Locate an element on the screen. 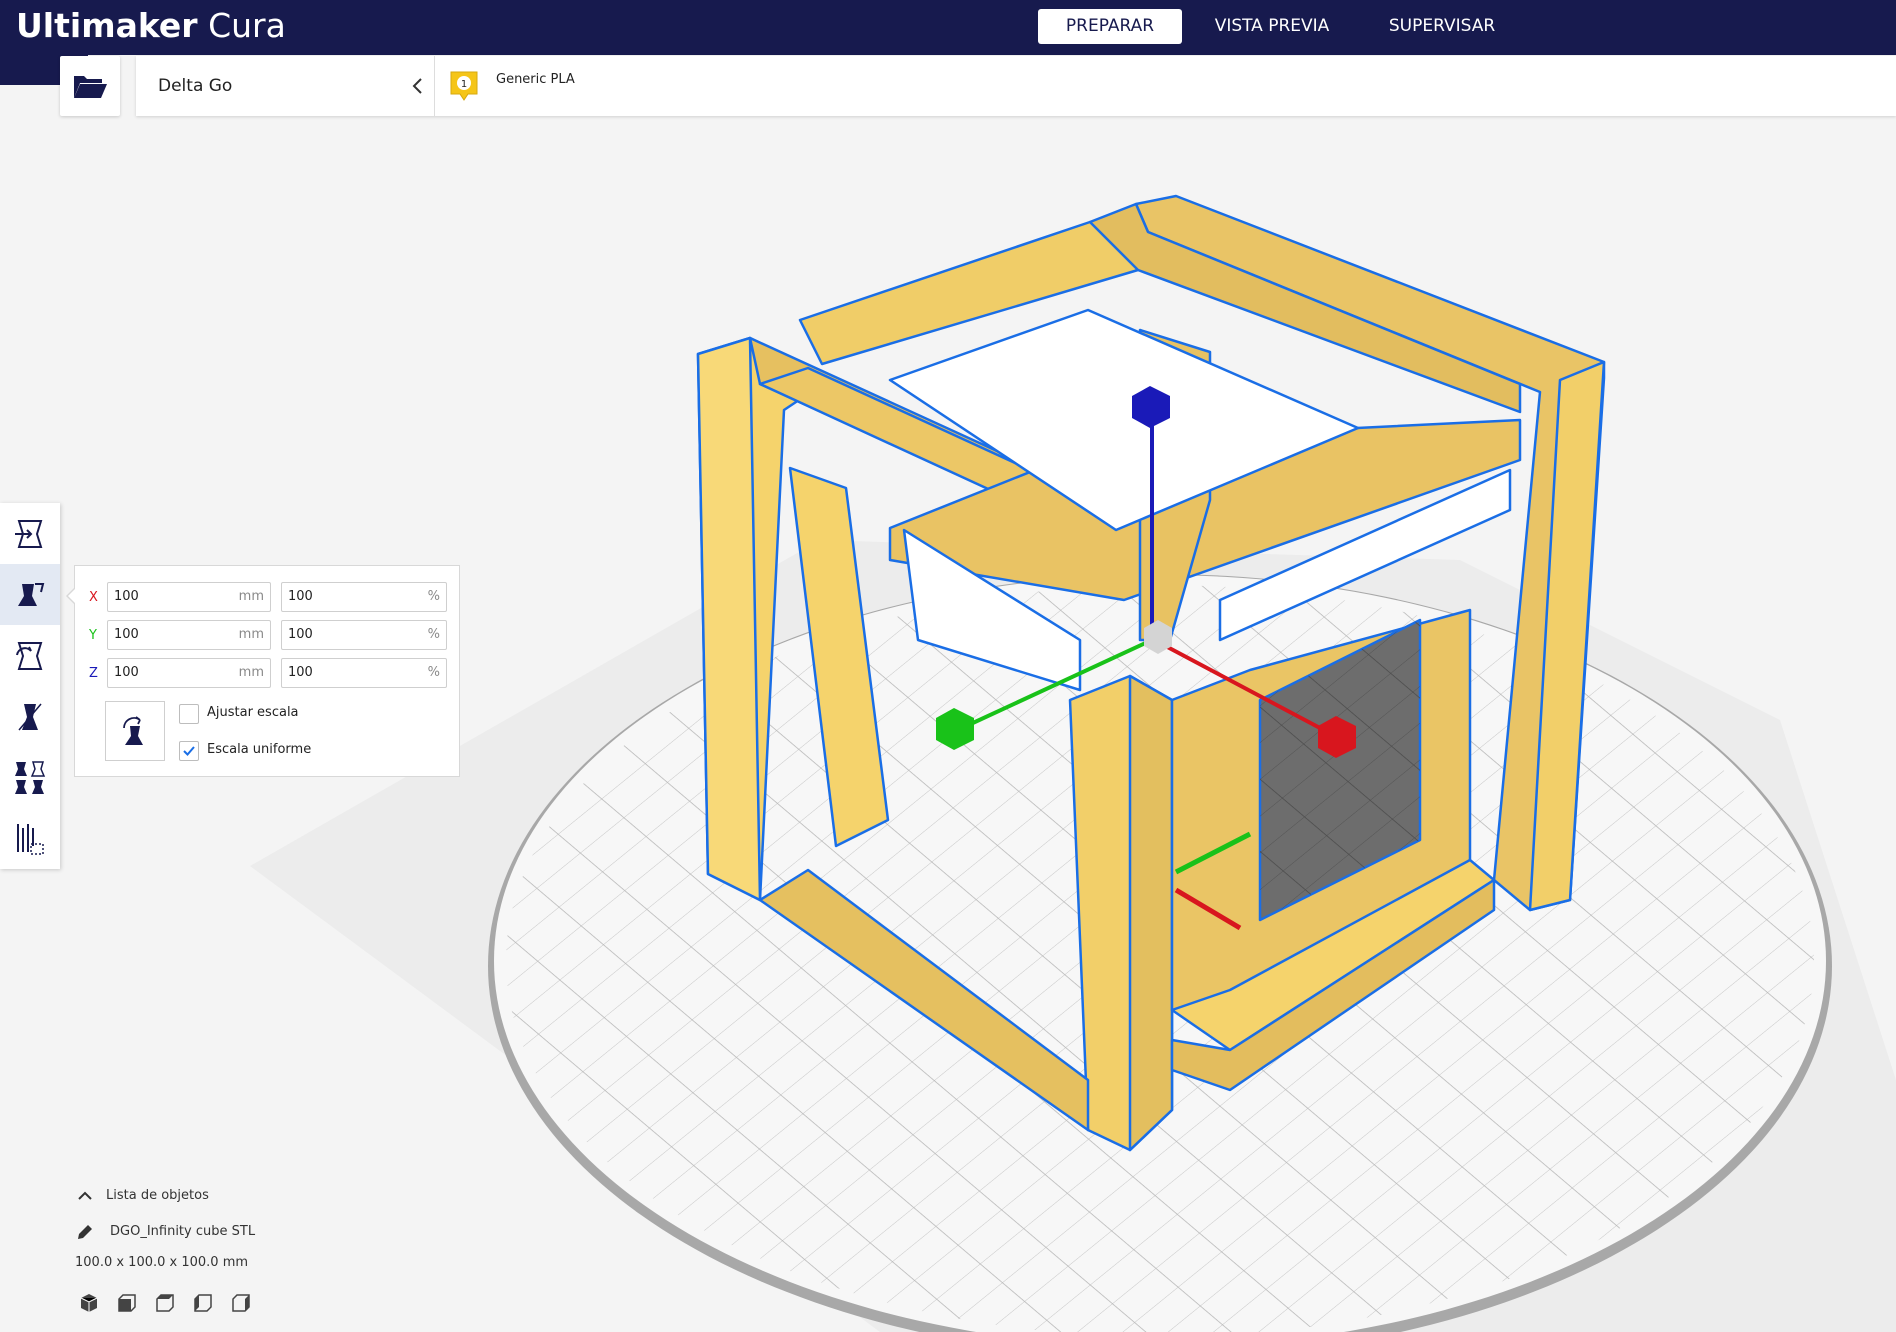  scale-icon is located at coordinates (31, 594).